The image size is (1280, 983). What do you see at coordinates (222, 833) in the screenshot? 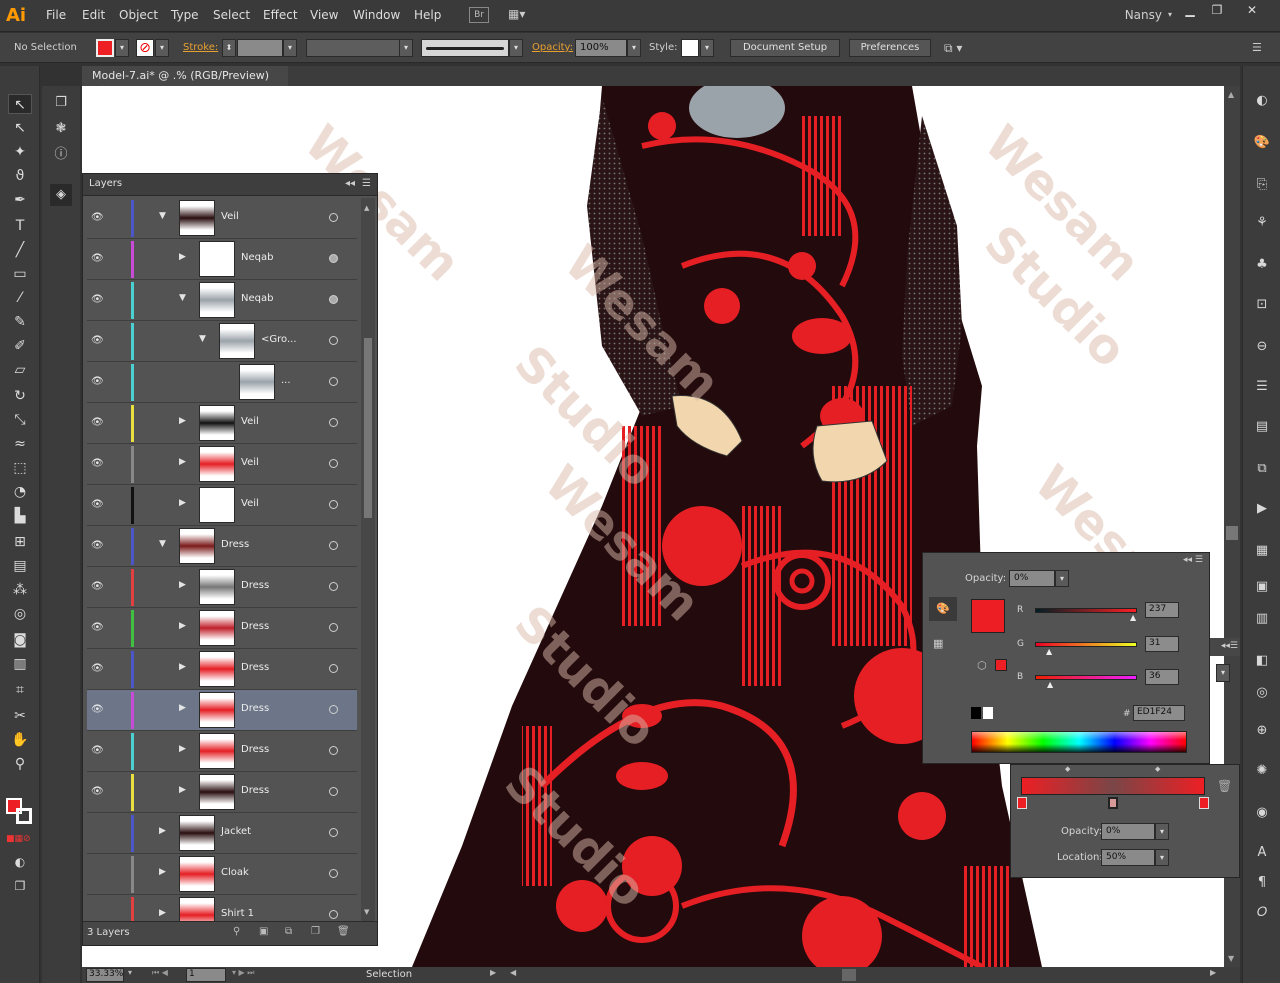
I see `layer-row: ▶ Jacket` at bounding box center [222, 833].